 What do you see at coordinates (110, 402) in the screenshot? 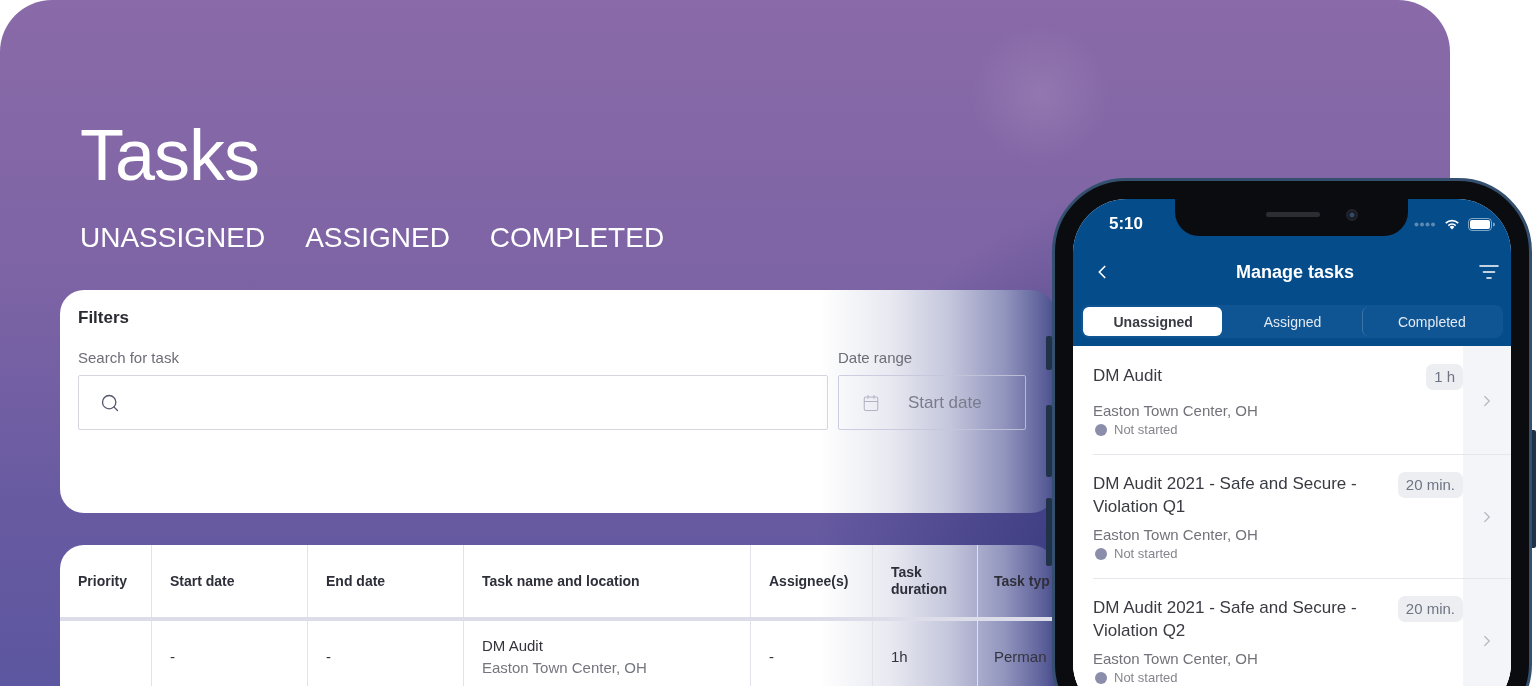
I see `search-icon` at bounding box center [110, 402].